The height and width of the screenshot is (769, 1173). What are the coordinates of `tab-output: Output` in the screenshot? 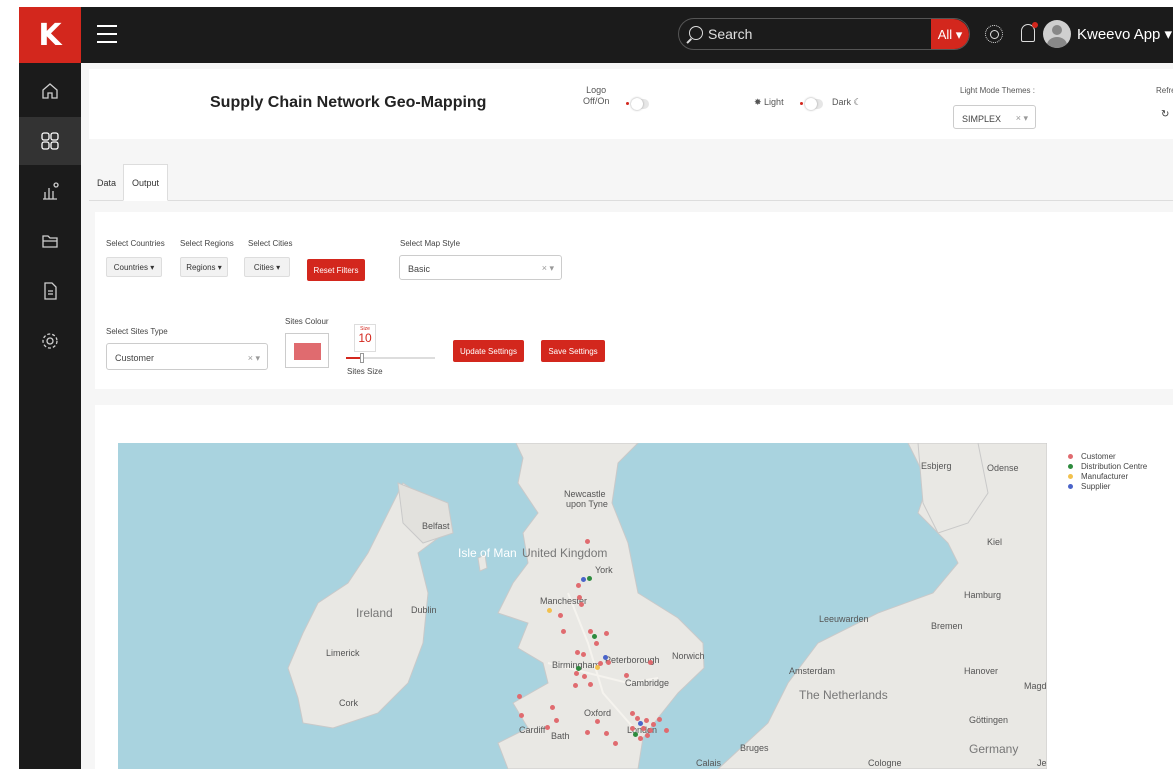 It's located at (146, 182).